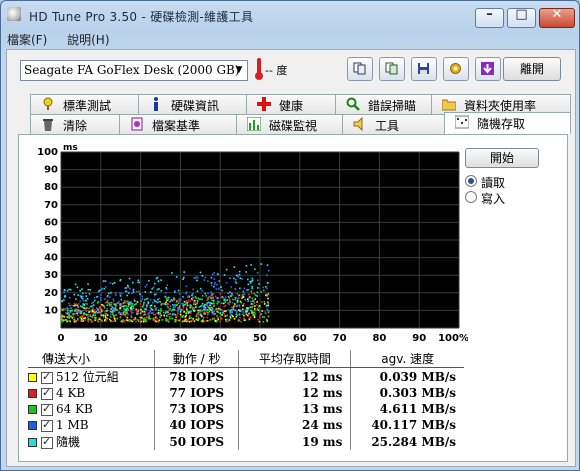 This screenshot has height=471, width=580. Describe the element at coordinates (91, 425) in the screenshot. I see `row-name-cell: 1 MB` at that location.